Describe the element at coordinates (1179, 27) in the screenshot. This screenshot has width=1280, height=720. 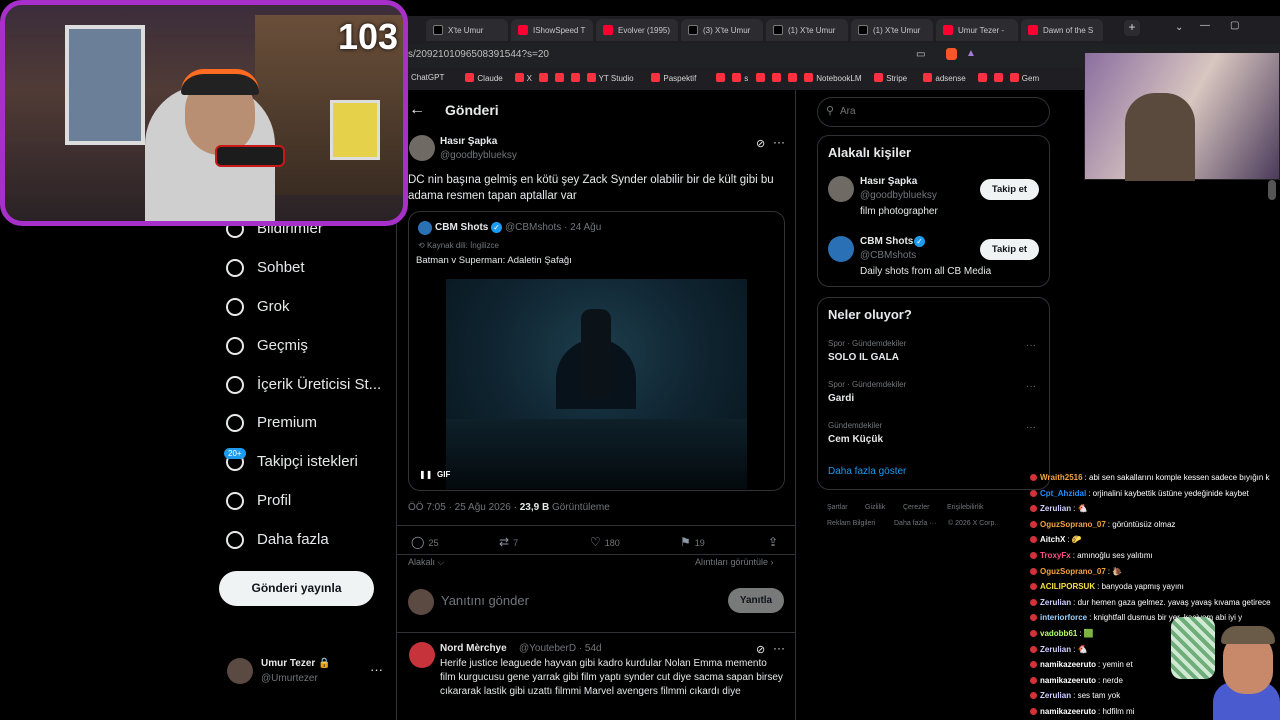
I see `tab-search-icon: ⌄` at that location.